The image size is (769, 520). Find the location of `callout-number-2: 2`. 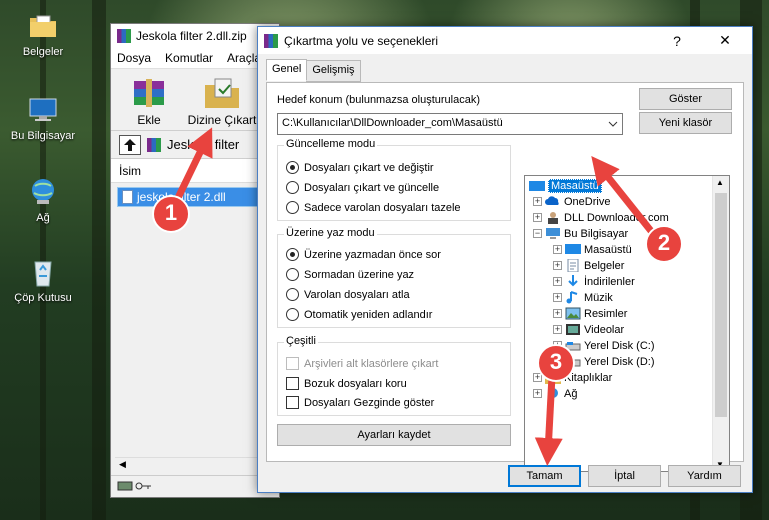

callout-number-2: 2 is located at coordinates (664, 242).